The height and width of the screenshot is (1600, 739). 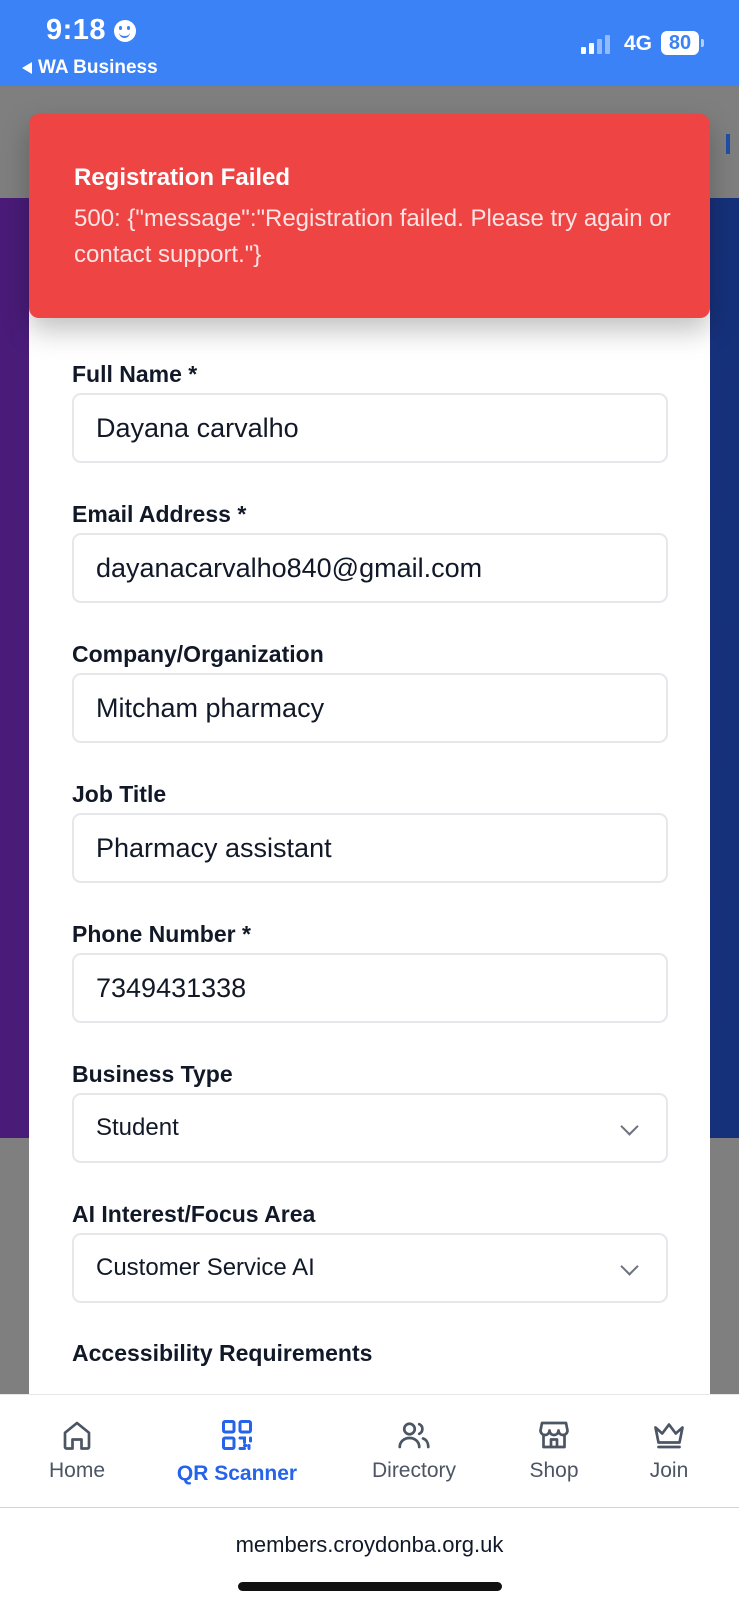 I want to click on nav-item-directory: Directory, so click(x=414, y=1450).